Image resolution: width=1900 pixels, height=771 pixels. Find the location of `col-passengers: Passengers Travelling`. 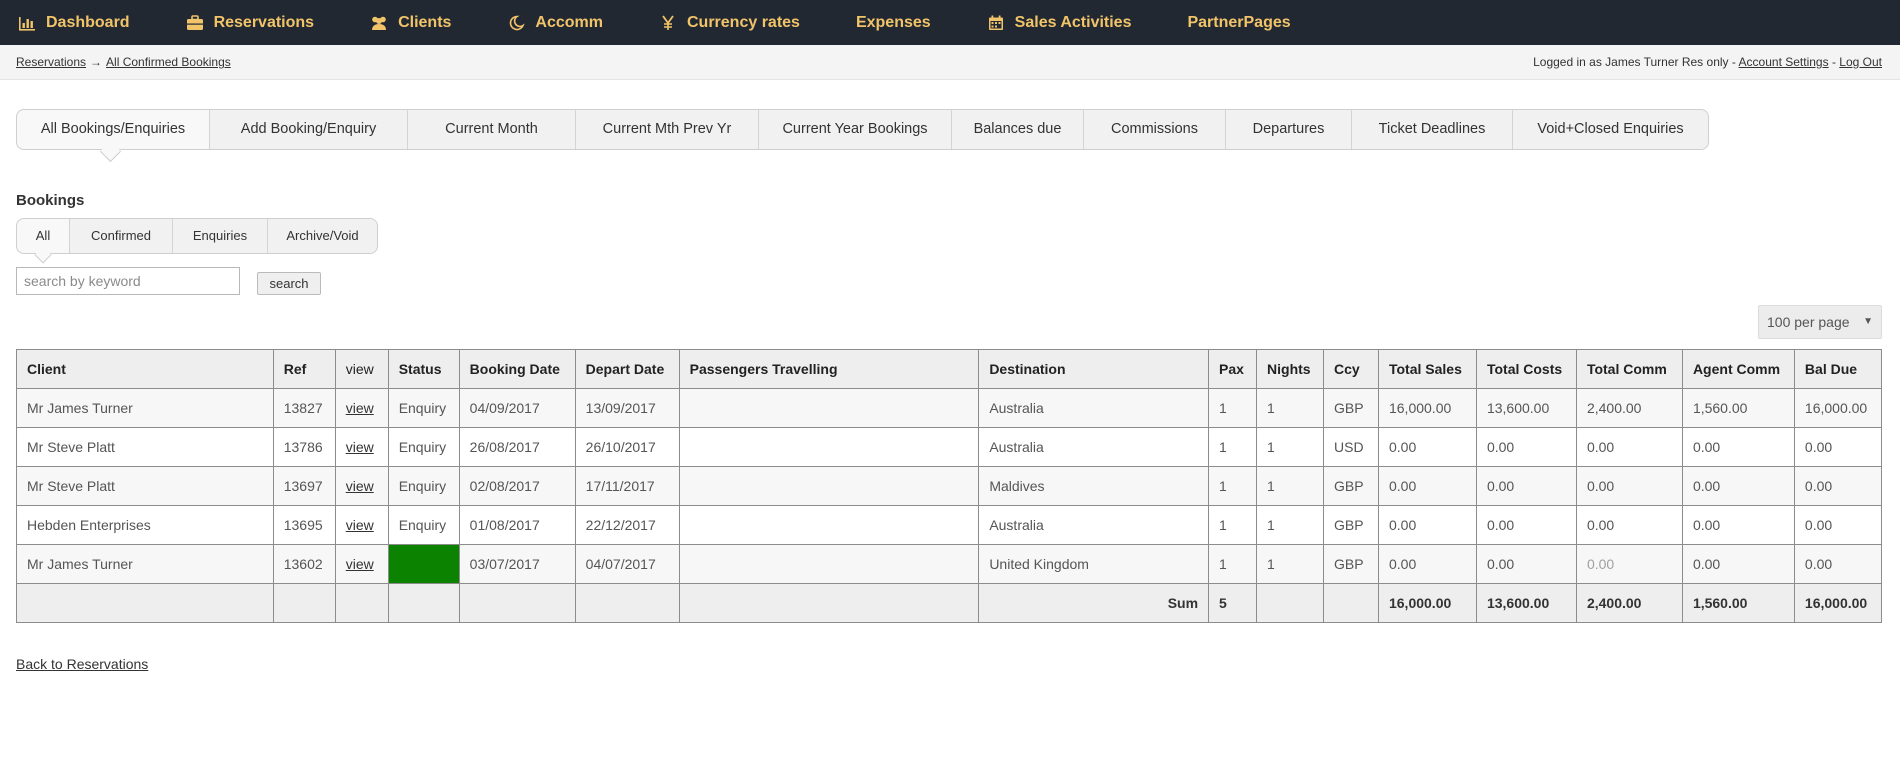

col-passengers: Passengers Travelling is located at coordinates (829, 369).